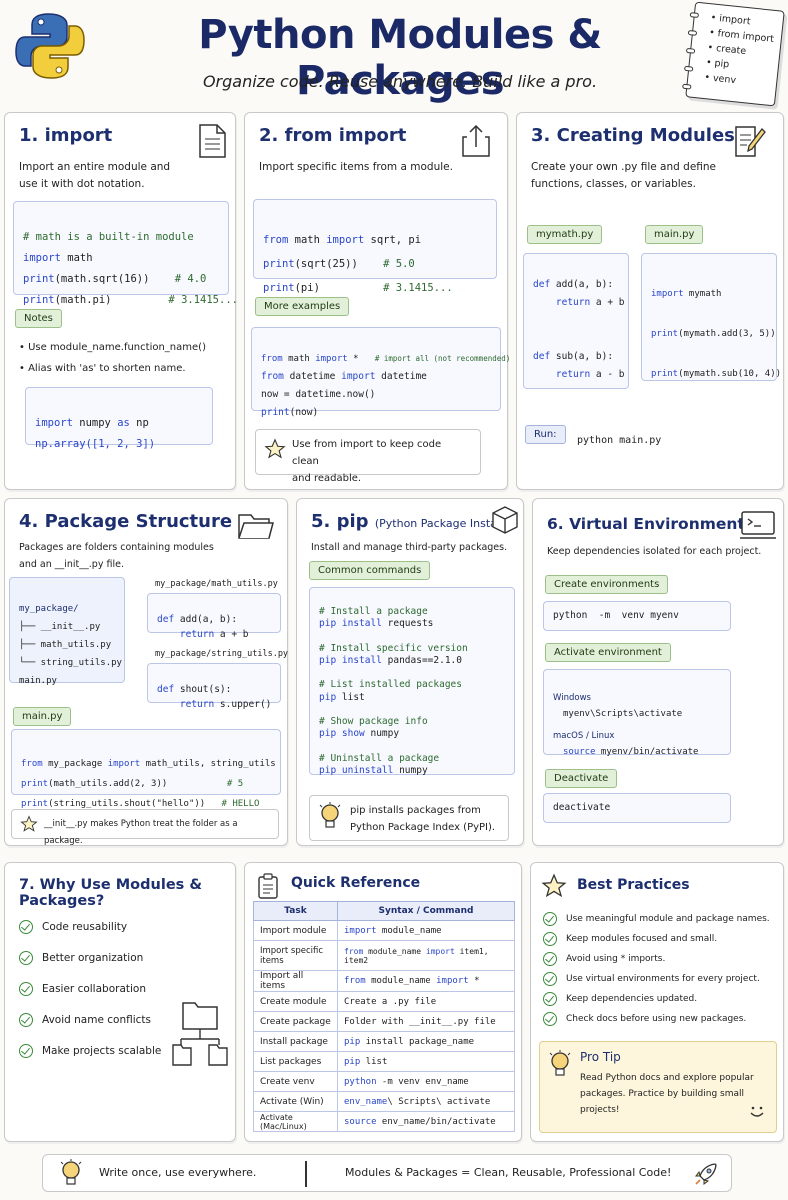 The image size is (788, 1200). What do you see at coordinates (123, 423) in the screenshot?
I see `code-keyword: as` at bounding box center [123, 423].